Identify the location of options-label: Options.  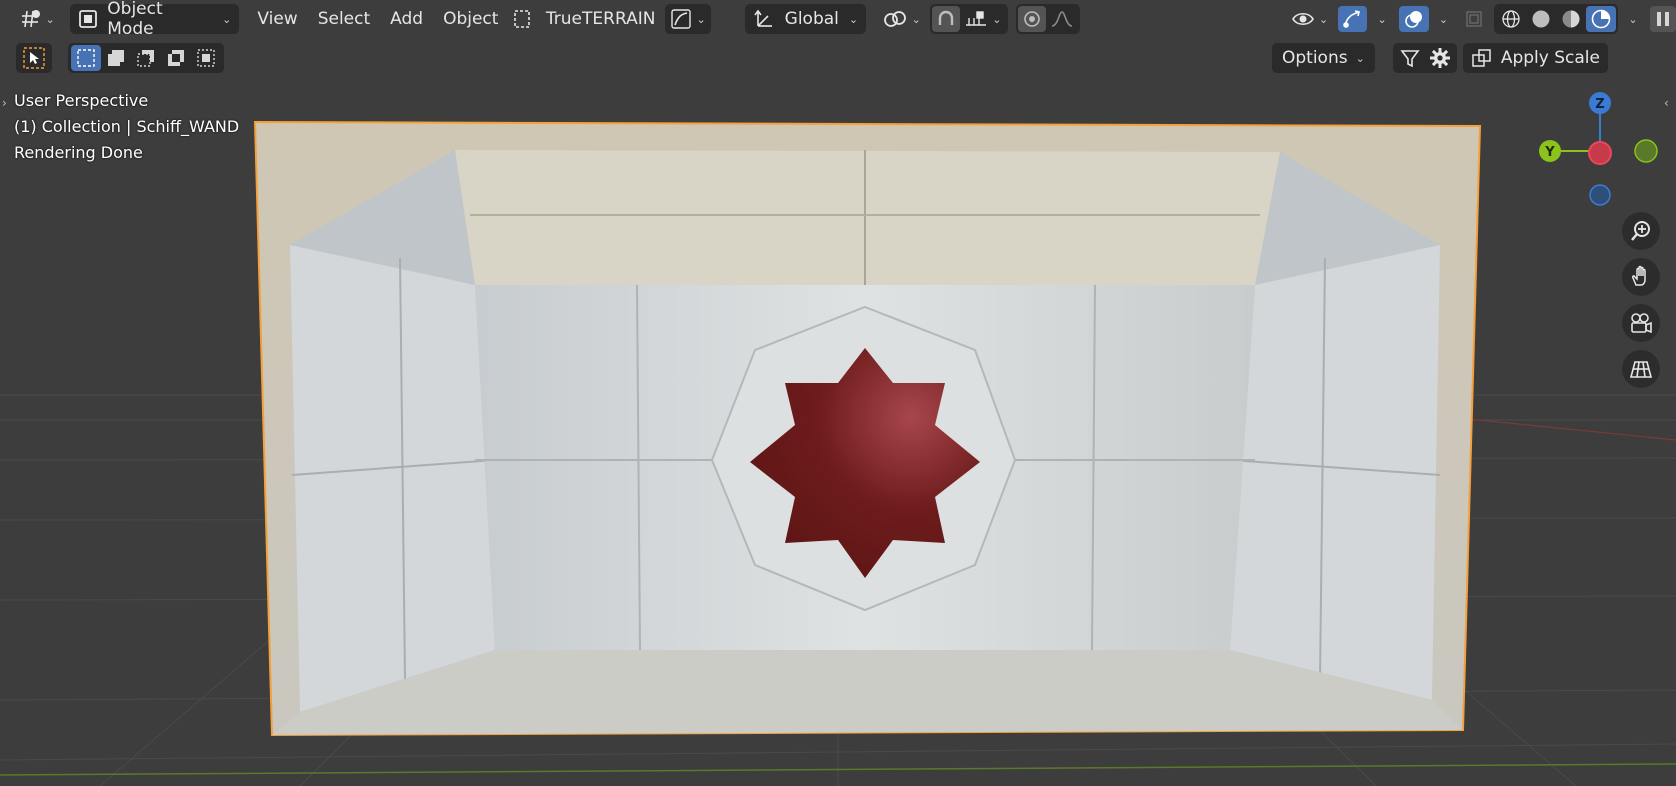
(1315, 58).